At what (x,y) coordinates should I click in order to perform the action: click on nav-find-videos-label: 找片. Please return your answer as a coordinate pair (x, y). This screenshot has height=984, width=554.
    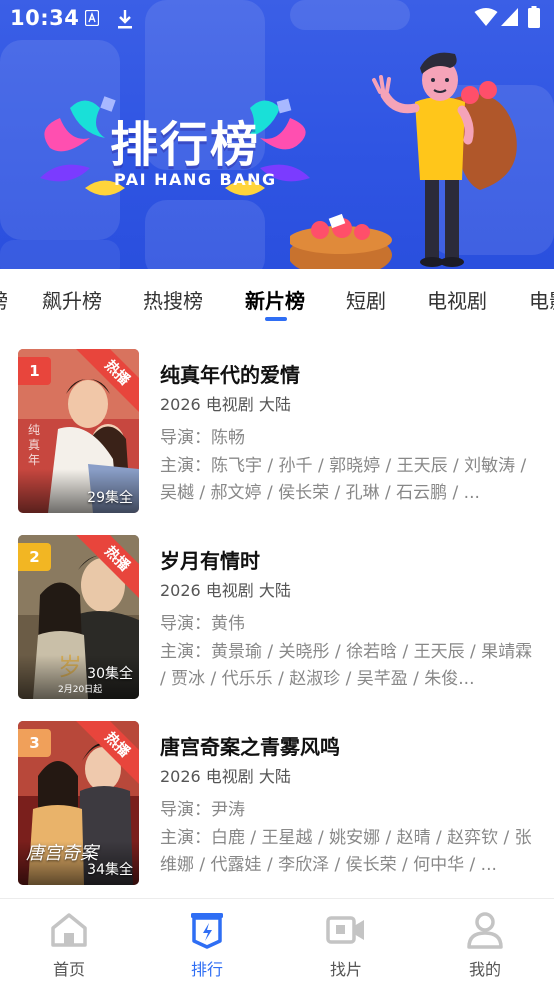
    Looking at the image, I should click on (345, 969).